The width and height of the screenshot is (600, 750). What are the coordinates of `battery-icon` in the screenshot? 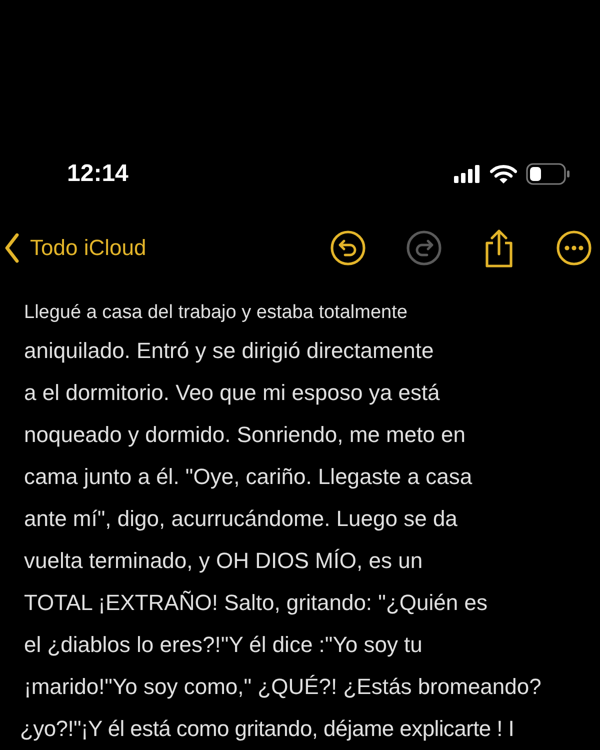 It's located at (548, 174).